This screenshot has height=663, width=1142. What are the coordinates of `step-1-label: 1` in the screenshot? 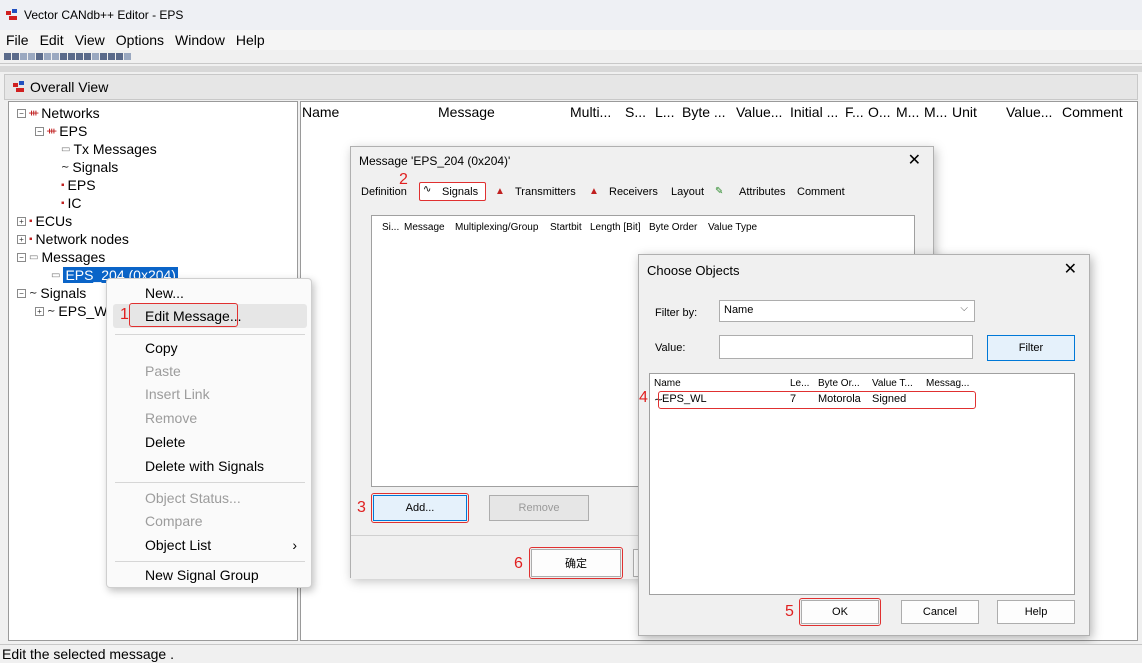 It's located at (124, 314).